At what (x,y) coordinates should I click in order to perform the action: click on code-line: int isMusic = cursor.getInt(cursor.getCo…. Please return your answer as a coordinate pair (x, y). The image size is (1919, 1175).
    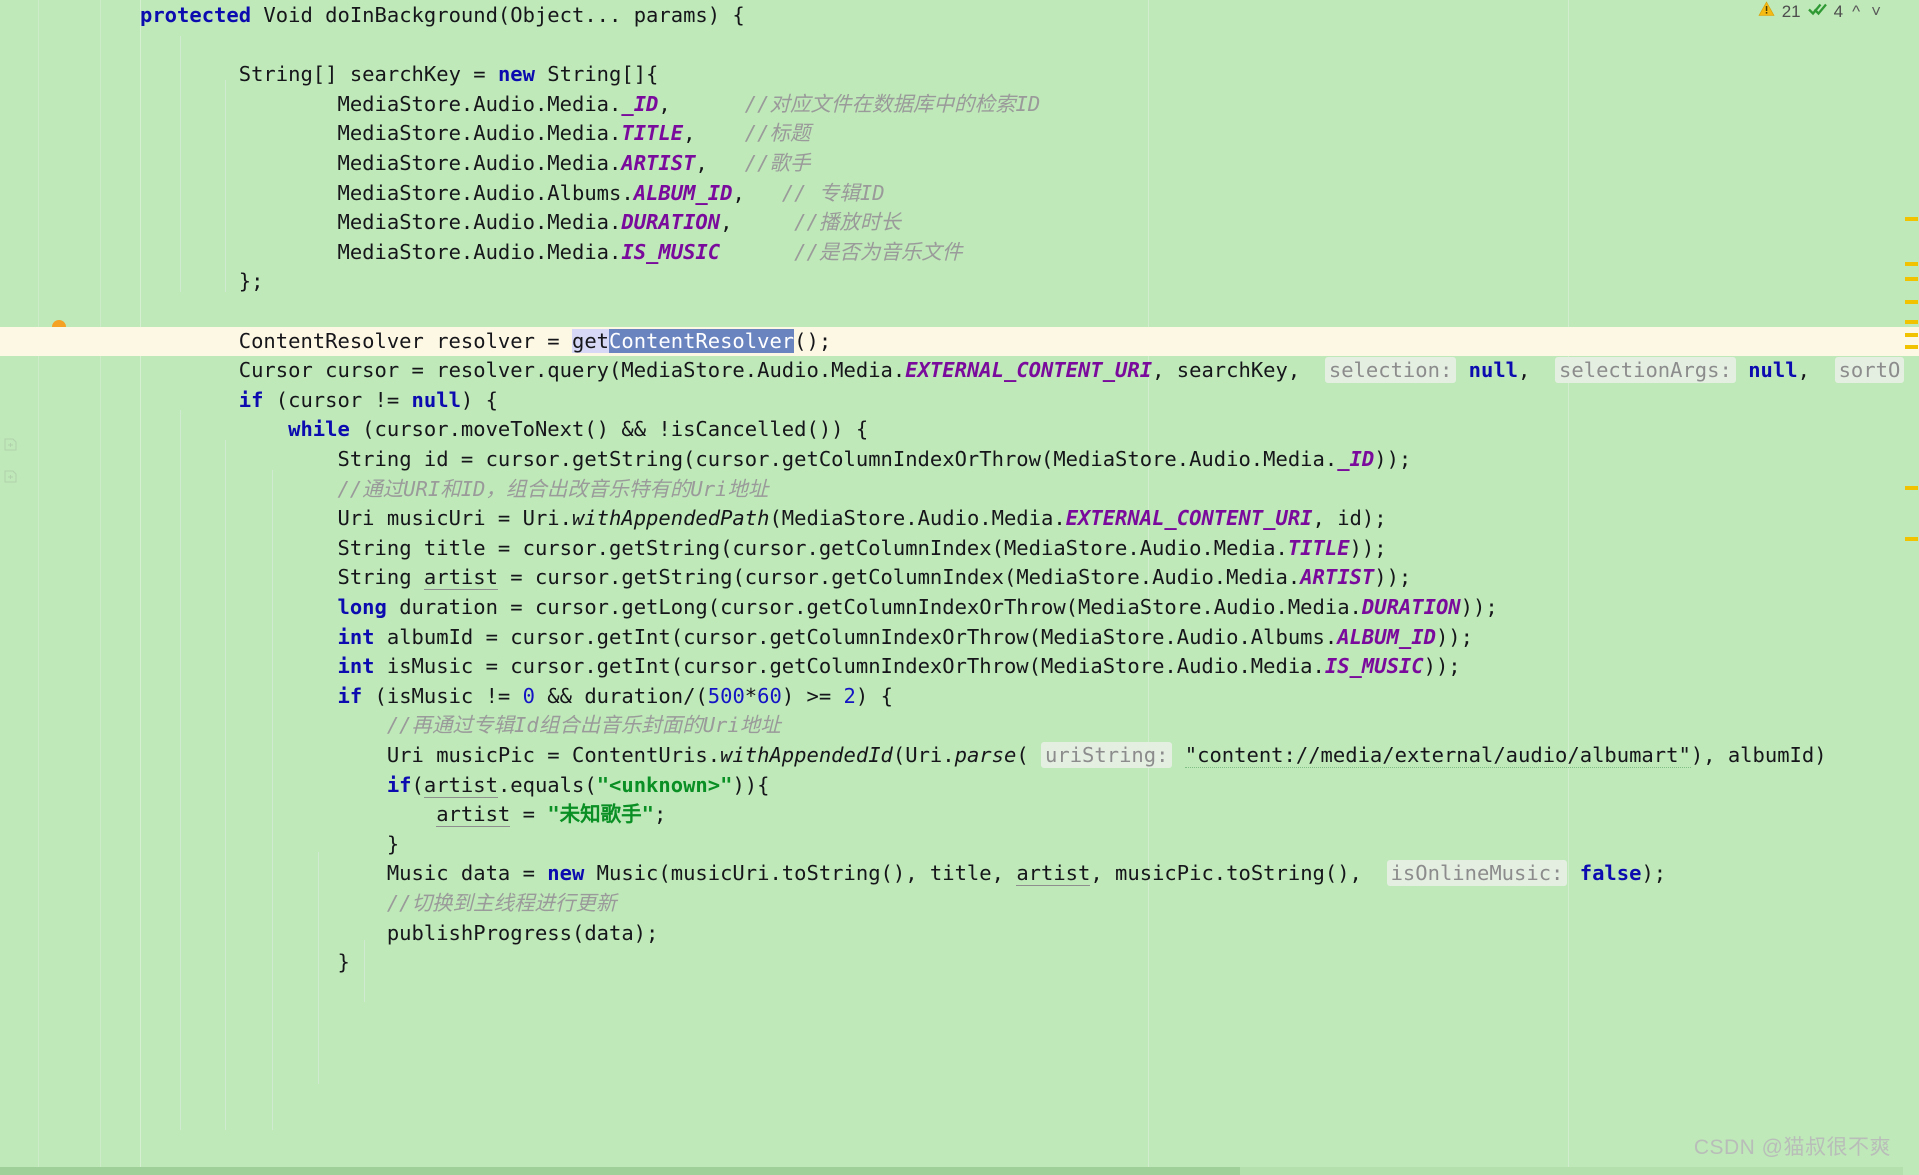
    Looking at the image, I should click on (959, 667).